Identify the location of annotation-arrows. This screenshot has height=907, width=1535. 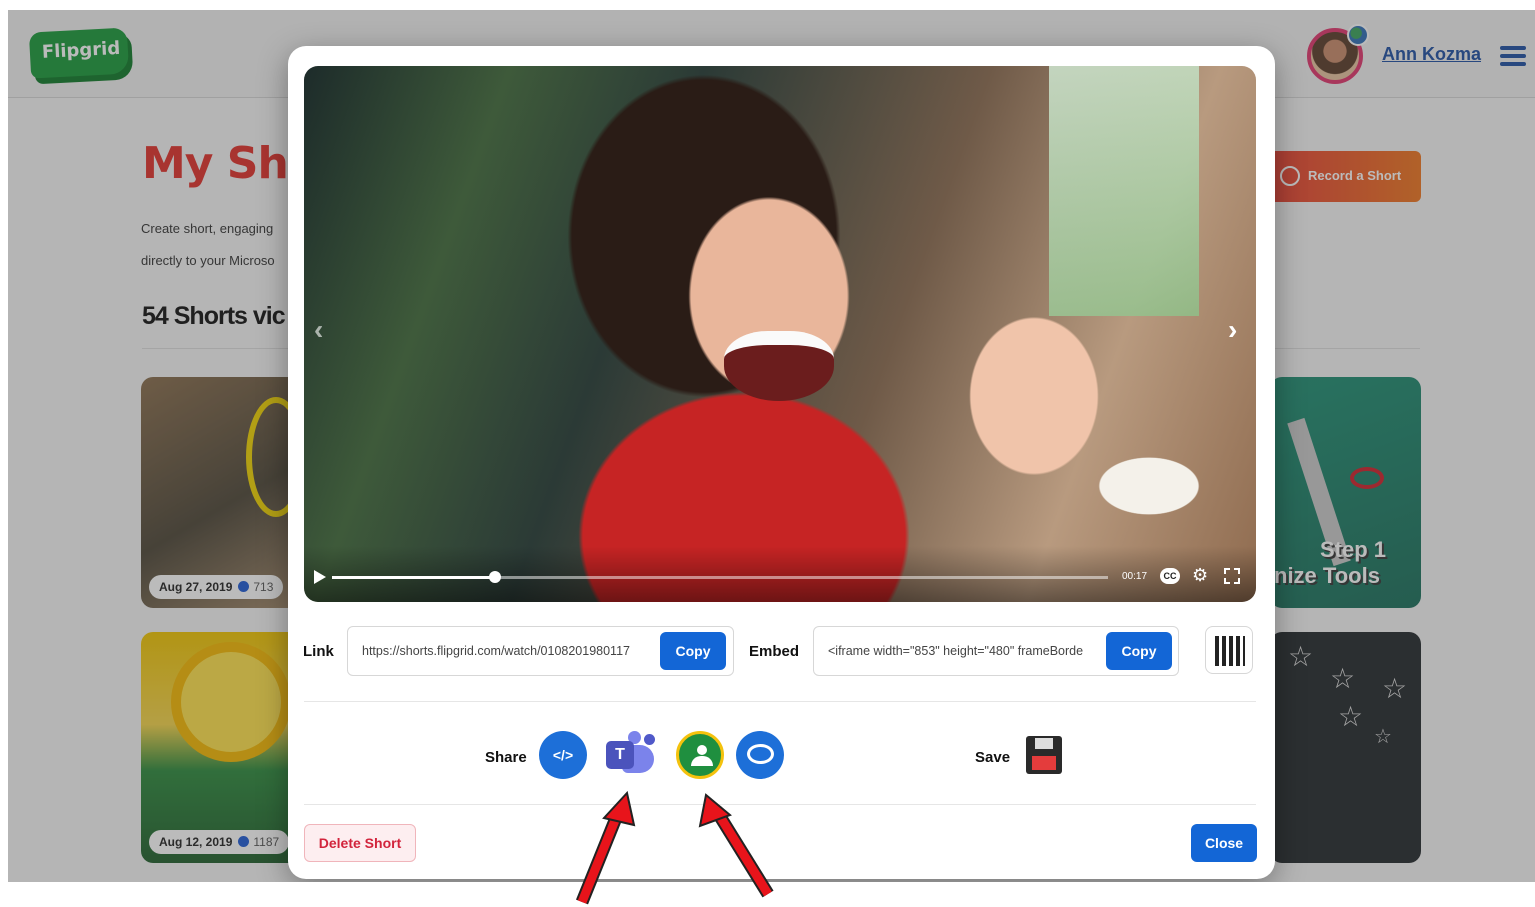
(674, 847).